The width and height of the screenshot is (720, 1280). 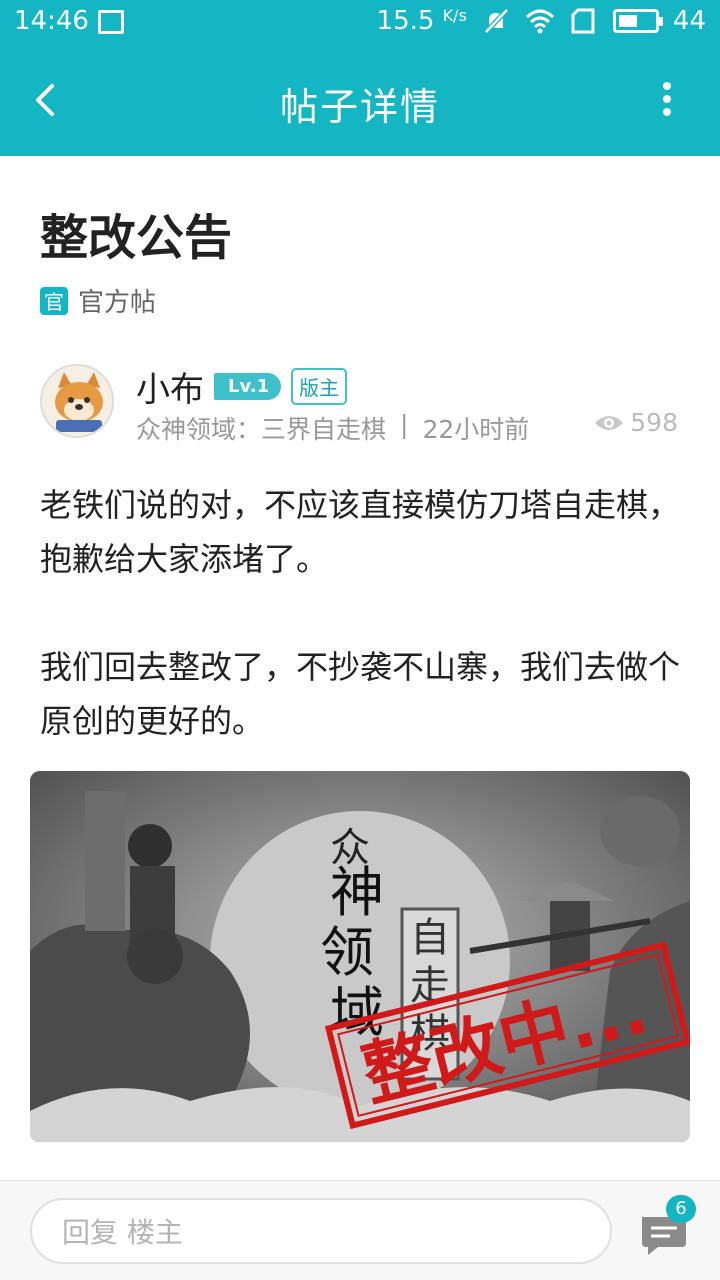 What do you see at coordinates (359, 107) in the screenshot?
I see `page-title: 帖子详情` at bounding box center [359, 107].